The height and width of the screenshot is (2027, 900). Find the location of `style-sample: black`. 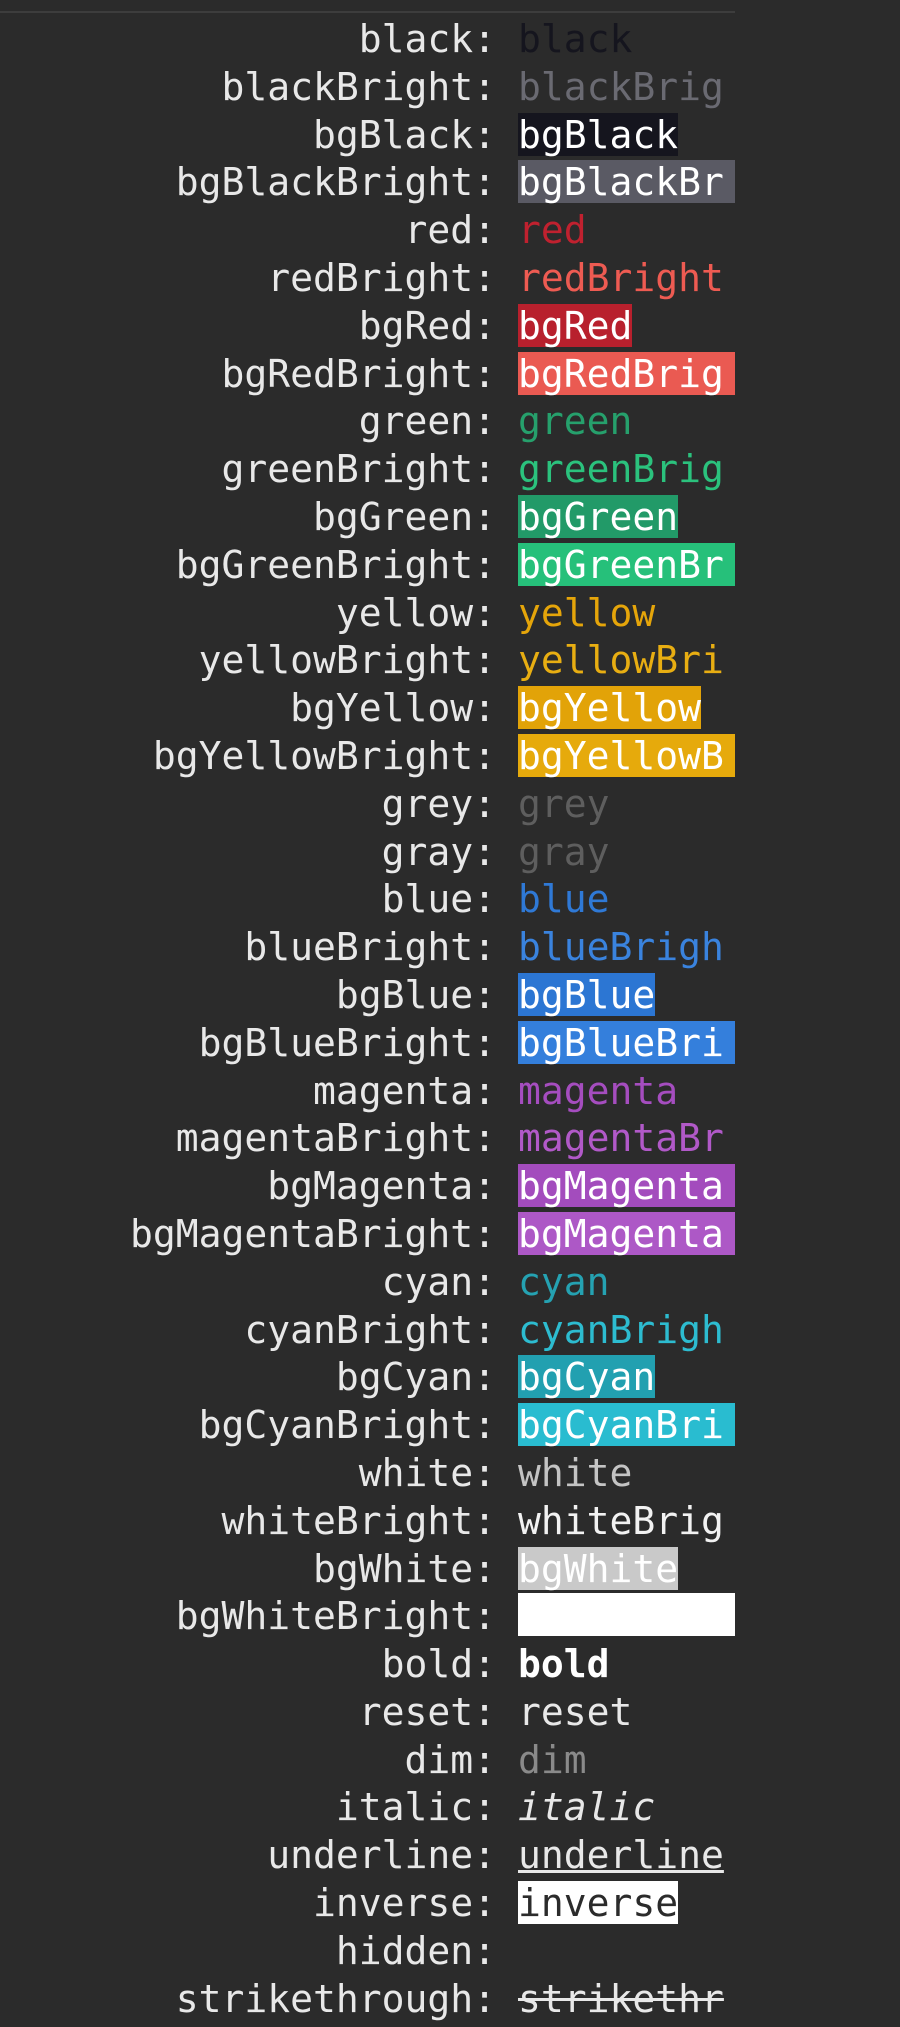

style-sample: black is located at coordinates (626, 40).